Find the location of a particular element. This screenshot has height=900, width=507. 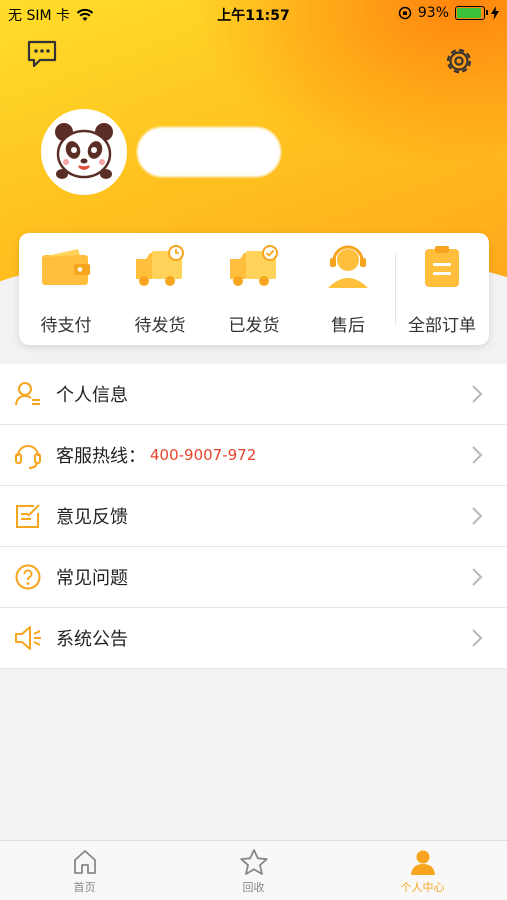

truck-check-icon is located at coordinates (254, 267).